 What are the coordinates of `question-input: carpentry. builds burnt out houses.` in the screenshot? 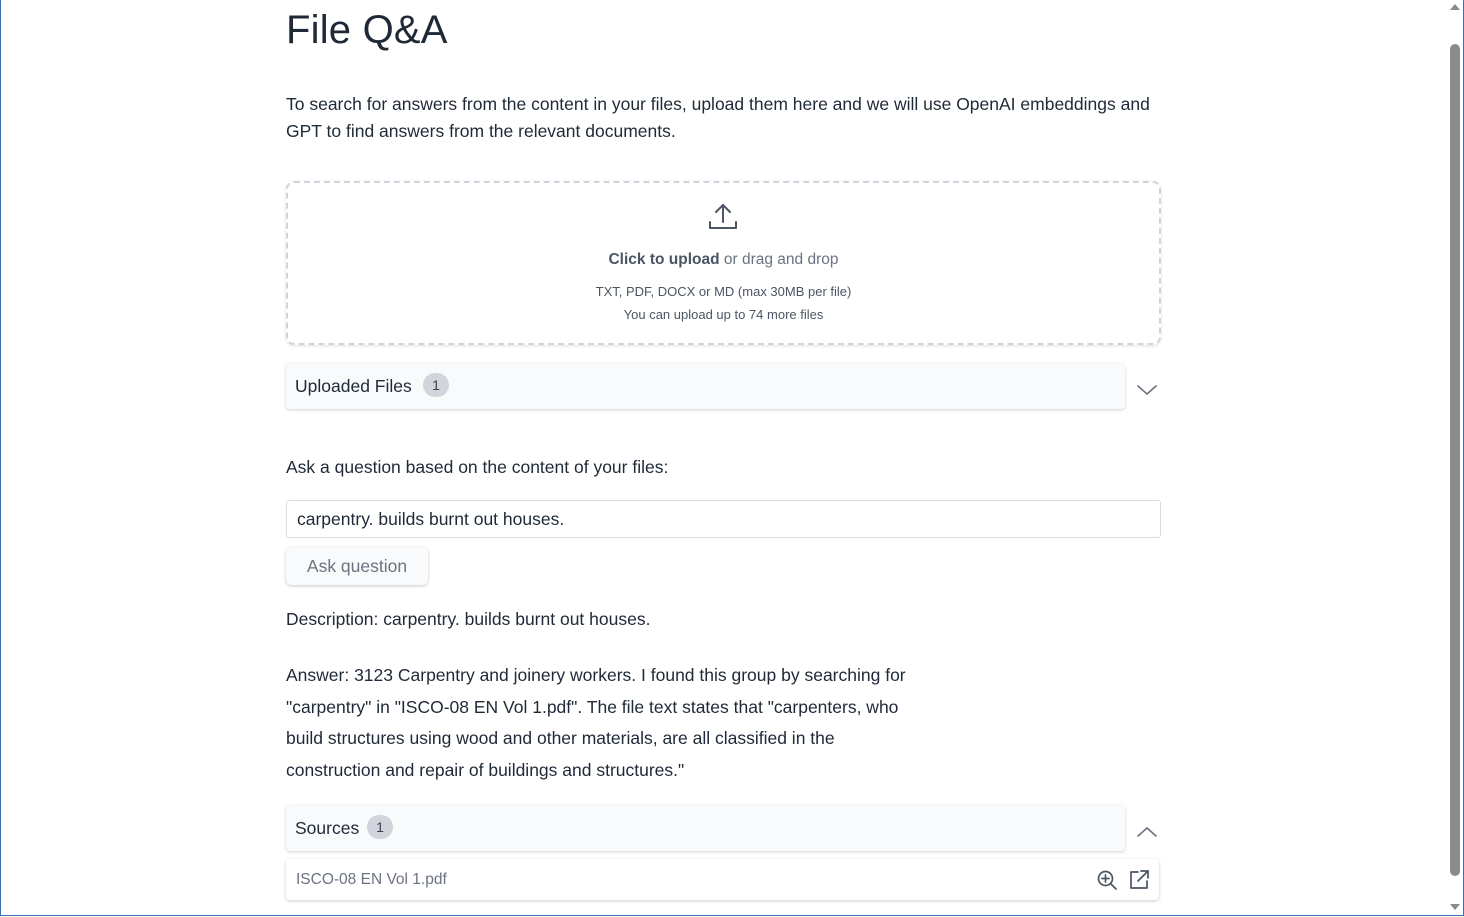 It's located at (723, 519).